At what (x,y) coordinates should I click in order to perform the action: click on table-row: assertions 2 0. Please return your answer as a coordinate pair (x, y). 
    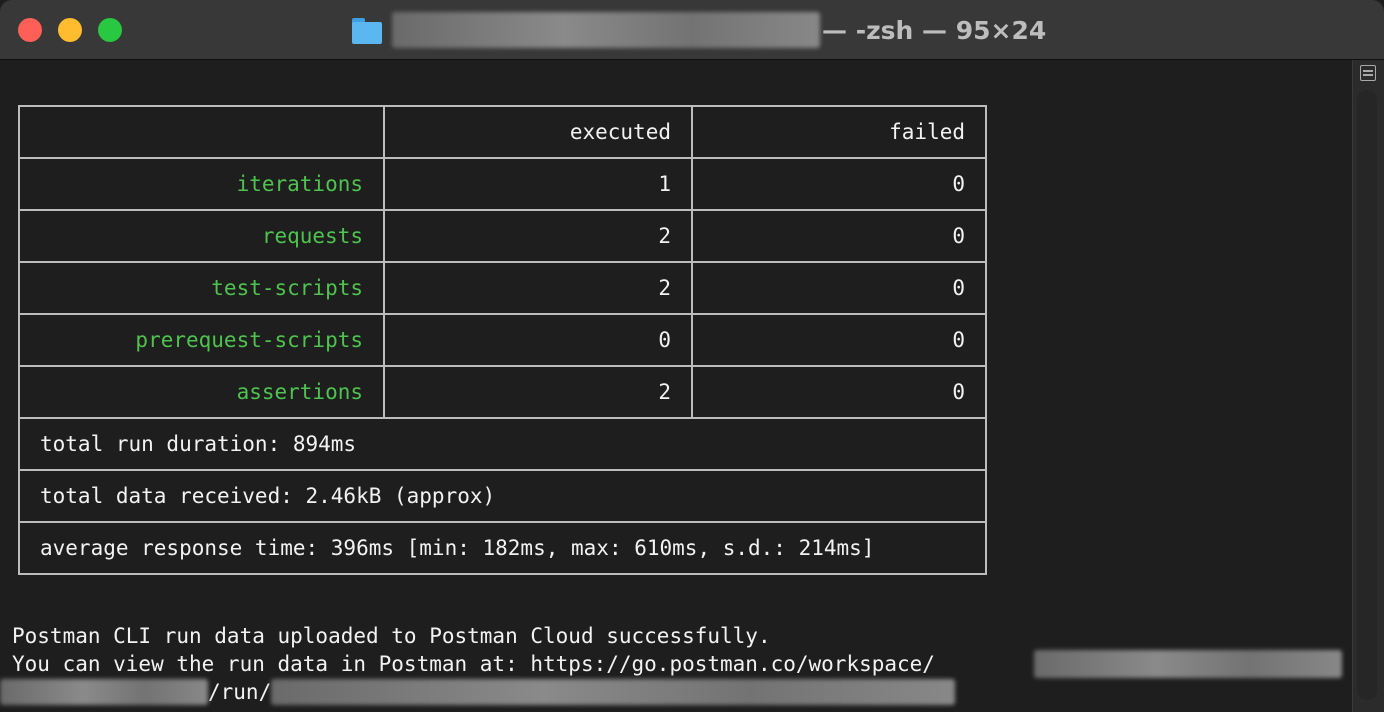
    Looking at the image, I should click on (502, 392).